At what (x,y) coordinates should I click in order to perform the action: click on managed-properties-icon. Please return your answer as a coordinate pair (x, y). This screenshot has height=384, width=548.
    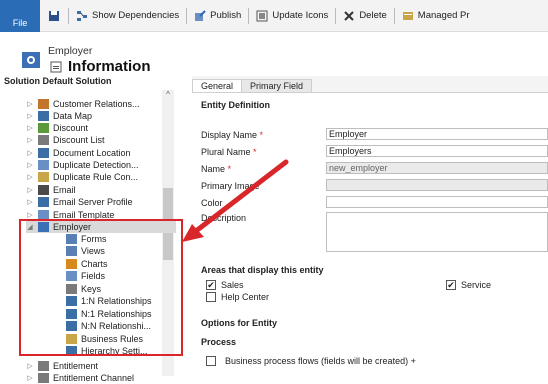
    Looking at the image, I should click on (407, 15).